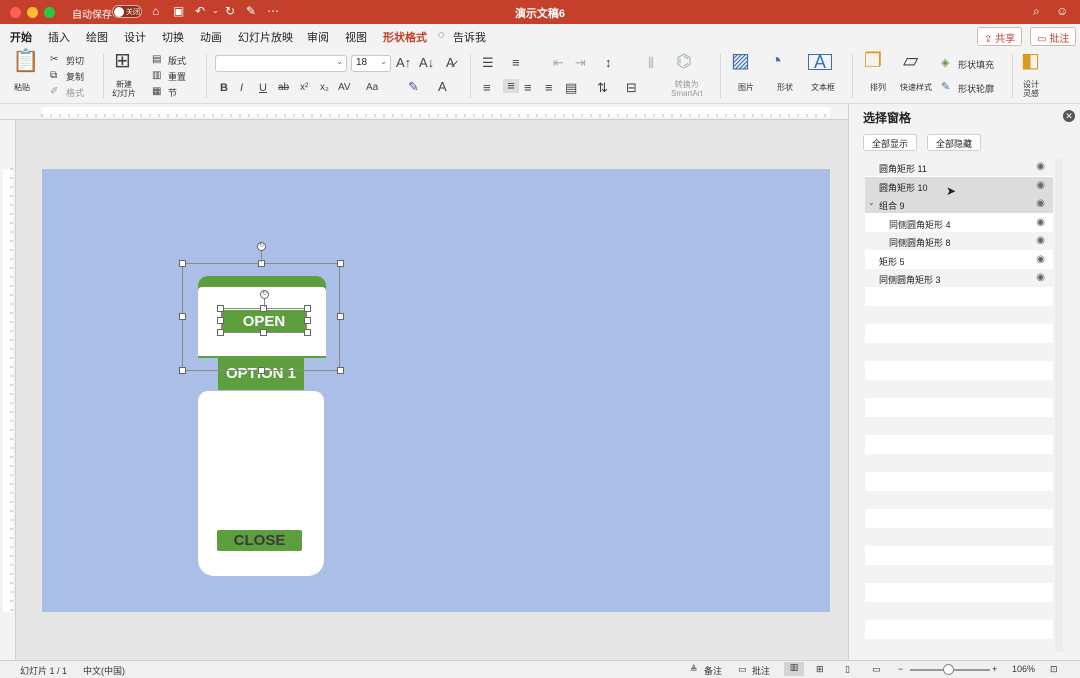 This screenshot has height=678, width=1080. What do you see at coordinates (1036, 11) in the screenshot?
I see `search-icon: ⌕` at bounding box center [1036, 11].